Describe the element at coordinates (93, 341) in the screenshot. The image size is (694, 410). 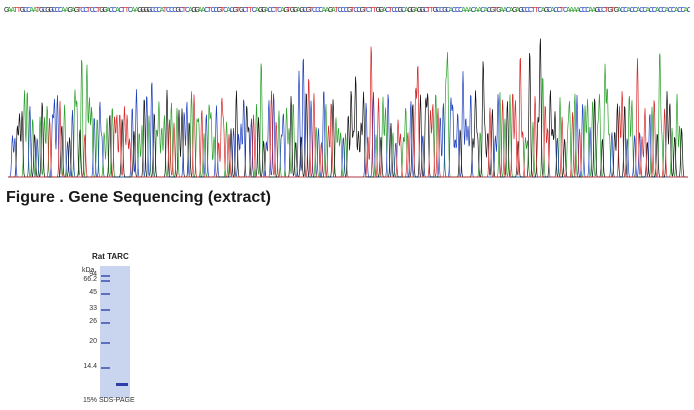
I see `marker-label: 20` at that location.